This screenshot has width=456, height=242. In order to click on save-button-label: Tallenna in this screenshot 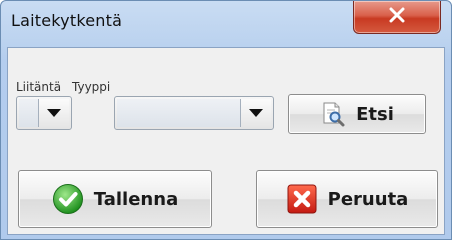, I will do `click(136, 199)`.